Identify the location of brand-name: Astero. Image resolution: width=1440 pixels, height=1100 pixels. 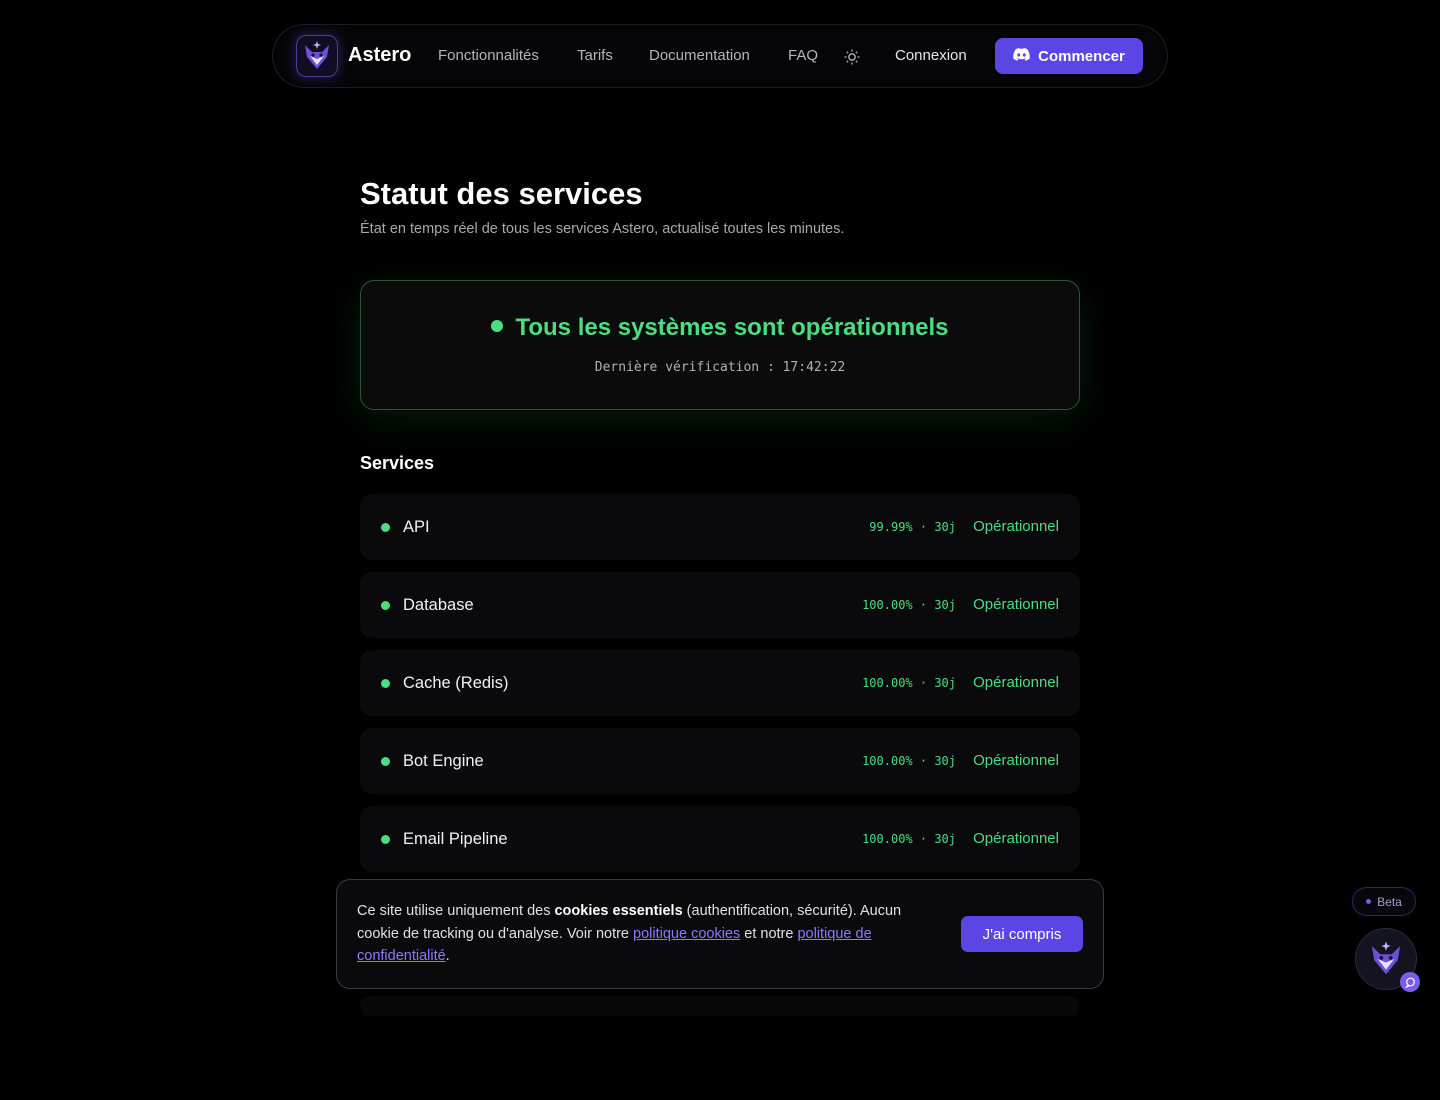
(379, 55).